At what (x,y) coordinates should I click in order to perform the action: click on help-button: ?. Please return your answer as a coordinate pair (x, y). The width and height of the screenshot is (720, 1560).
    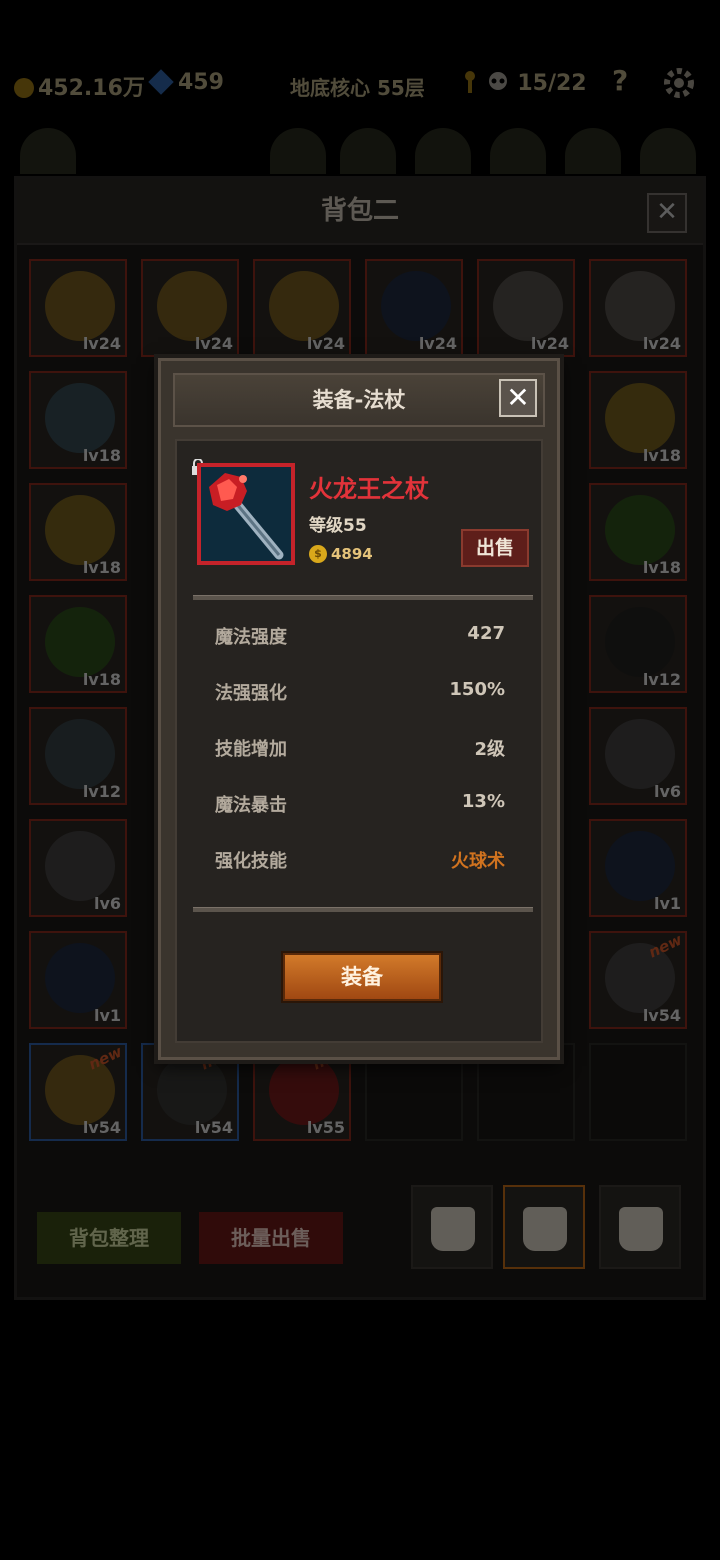
    Looking at the image, I should click on (620, 80).